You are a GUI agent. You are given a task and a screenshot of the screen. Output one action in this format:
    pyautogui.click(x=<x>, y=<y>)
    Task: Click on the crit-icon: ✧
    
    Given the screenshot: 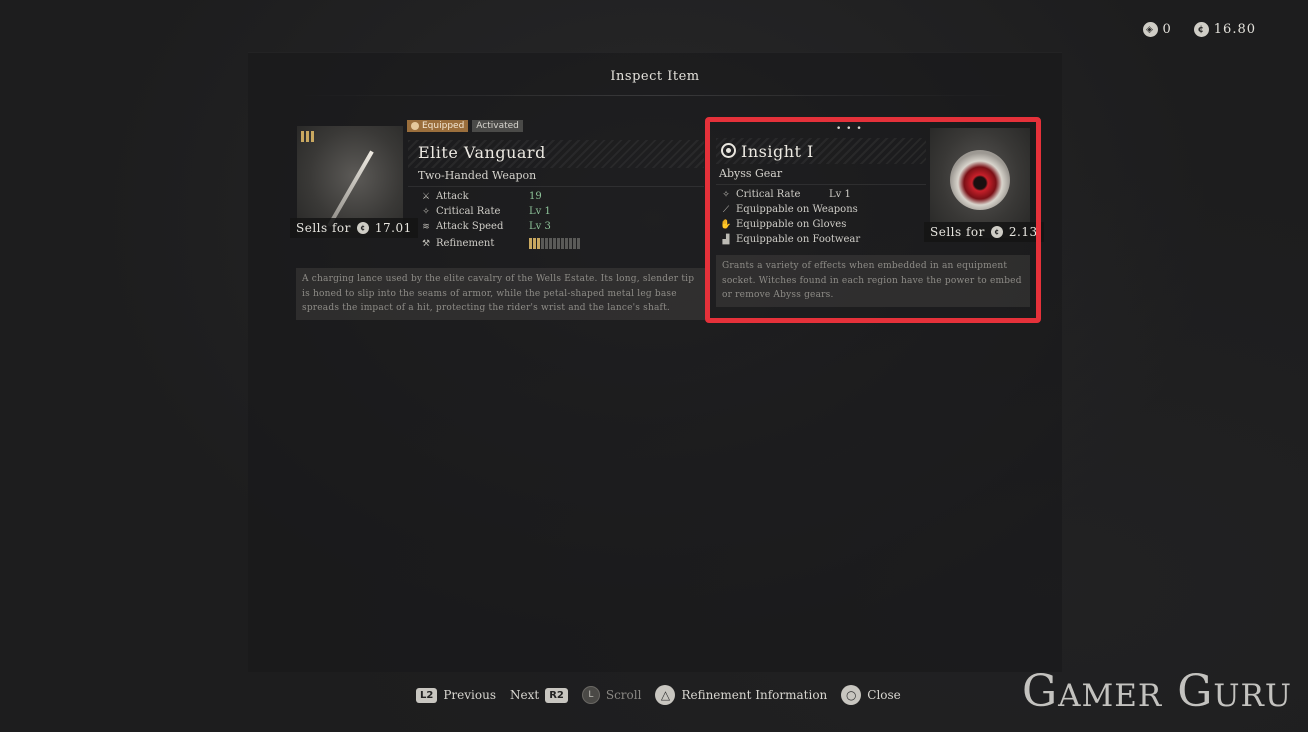 What is the action you would take?
    pyautogui.click(x=426, y=211)
    